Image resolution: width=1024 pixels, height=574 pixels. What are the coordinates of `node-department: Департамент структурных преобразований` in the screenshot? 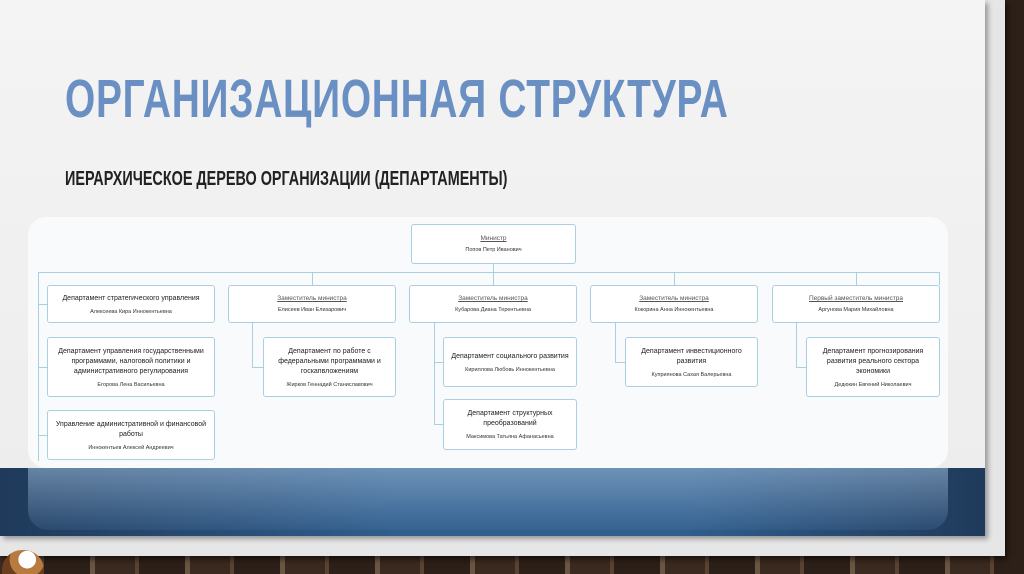 It's located at (510, 418).